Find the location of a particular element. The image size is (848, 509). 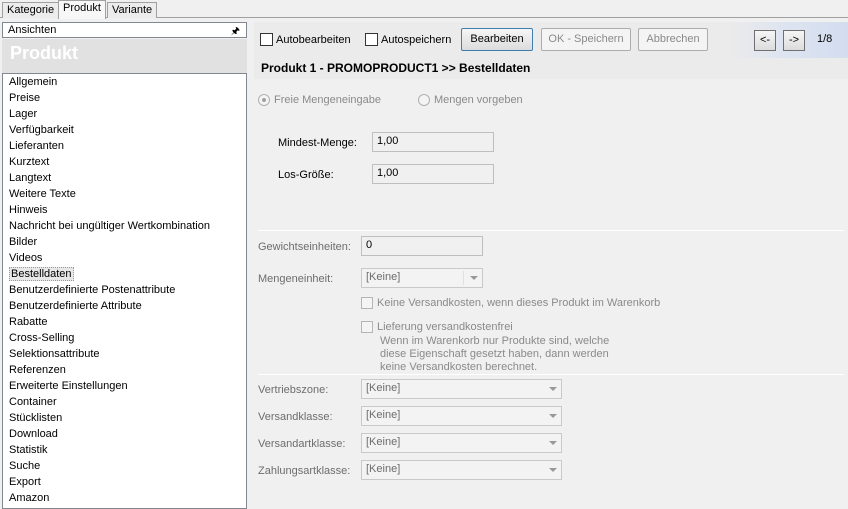

panel-header: Produkt is located at coordinates (124, 56).